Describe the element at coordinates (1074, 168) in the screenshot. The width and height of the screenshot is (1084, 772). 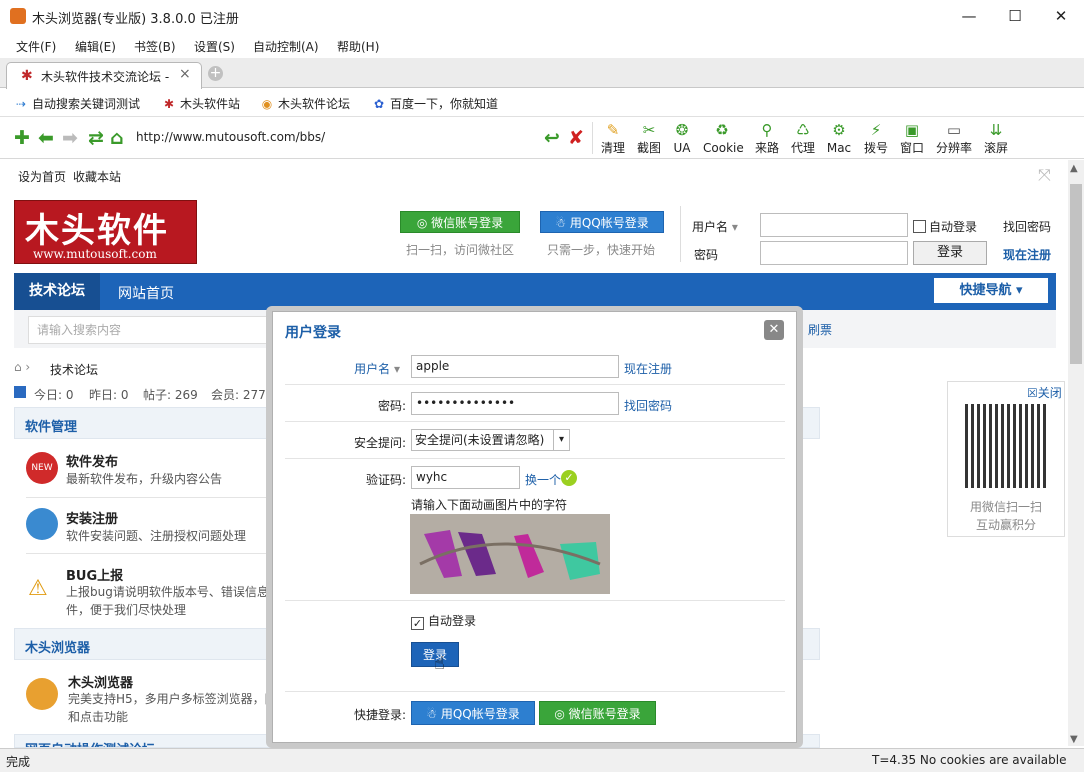
I see `scroll-up-icon: ▲` at that location.